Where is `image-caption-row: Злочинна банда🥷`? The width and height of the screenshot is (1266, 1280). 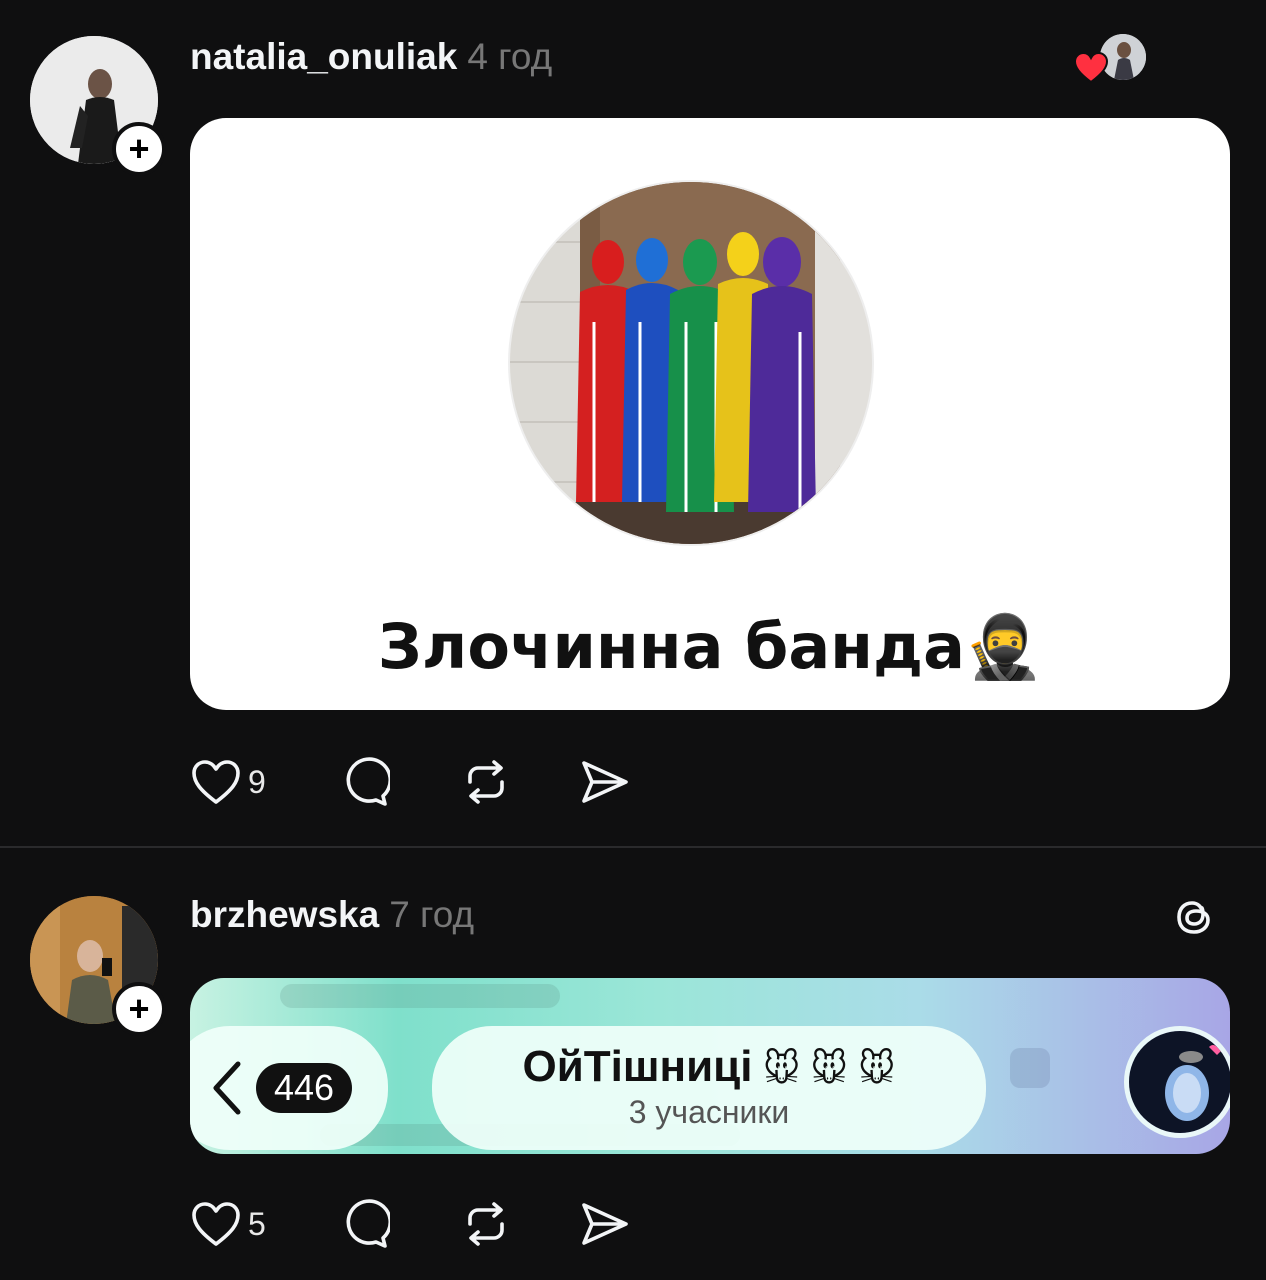 image-caption-row: Злочинна банда🥷 is located at coordinates (710, 647).